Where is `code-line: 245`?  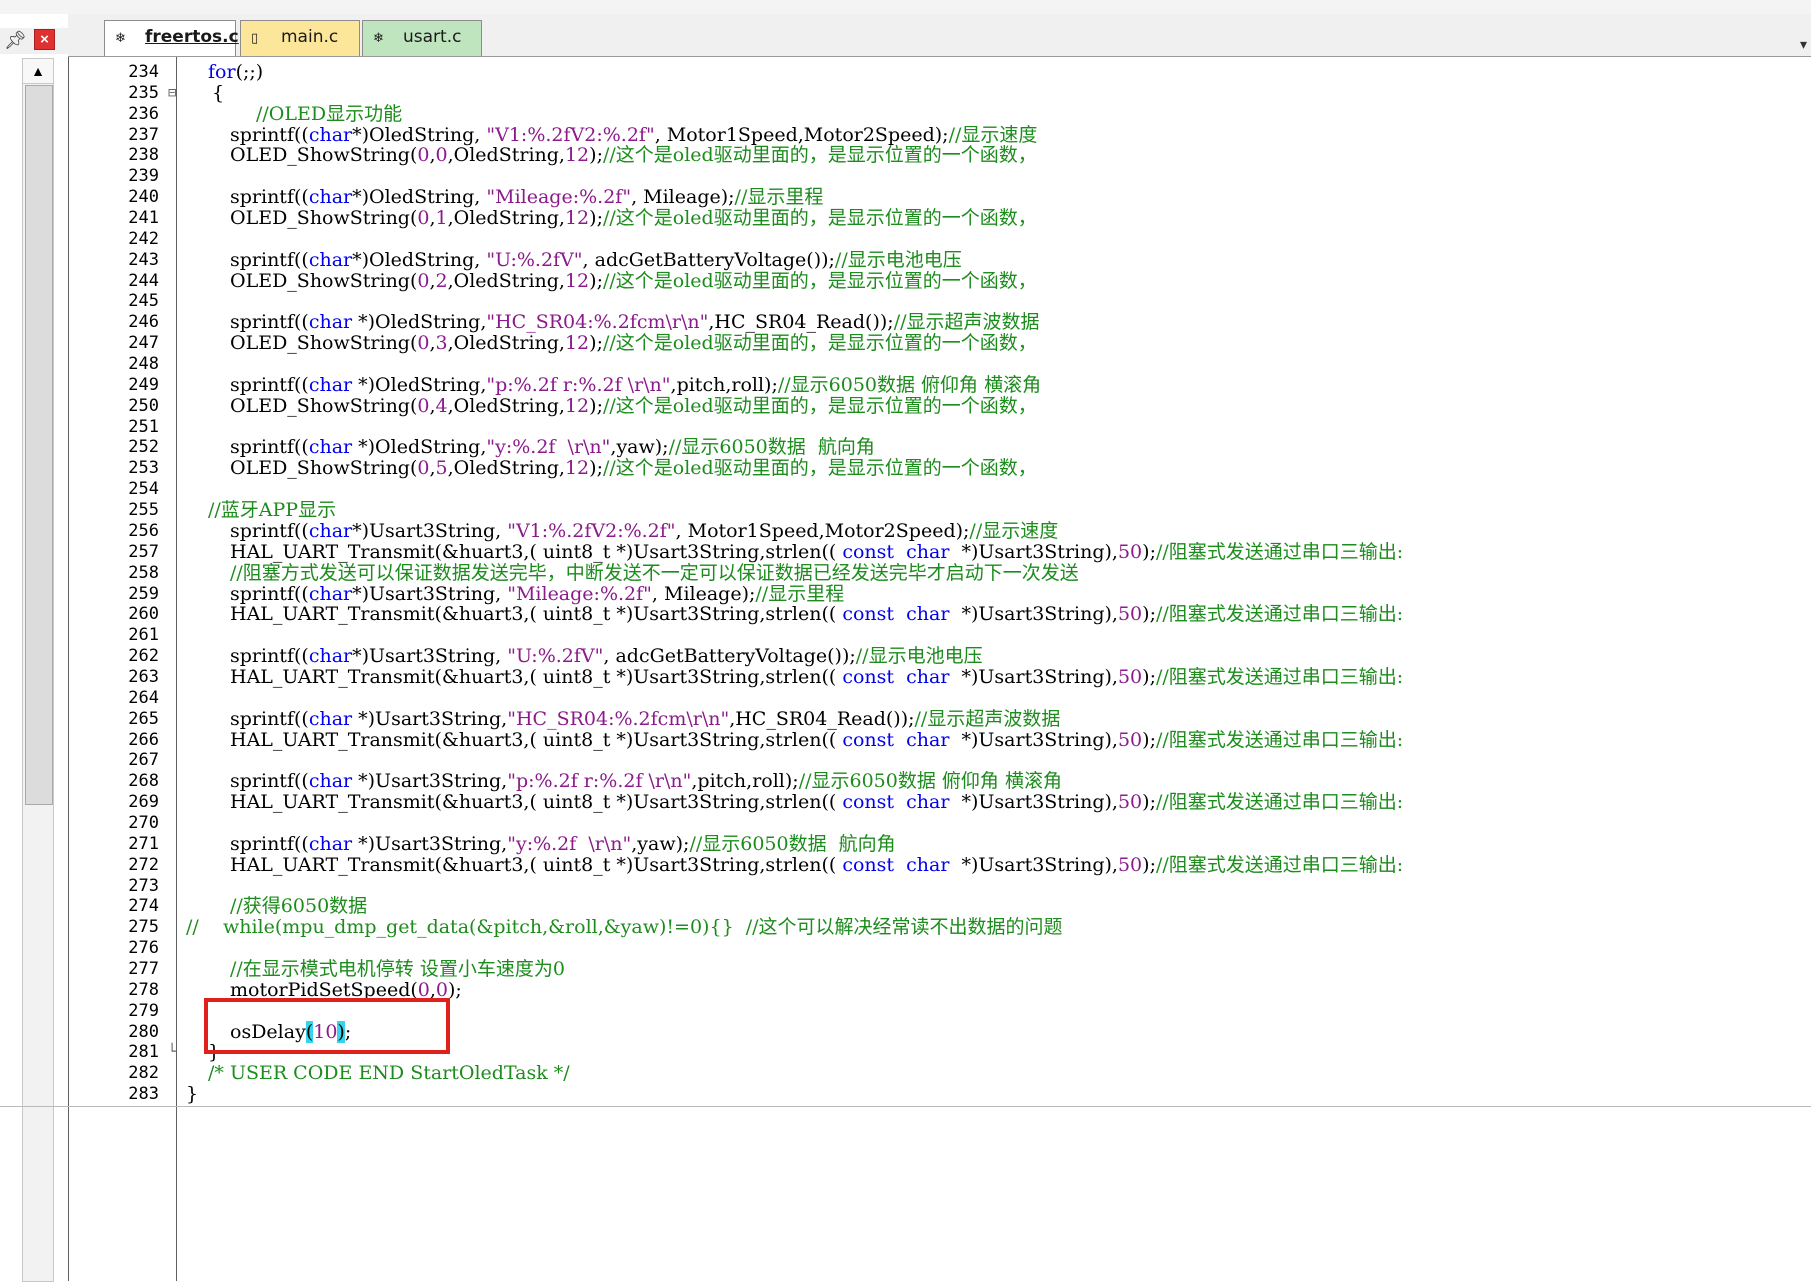
code-line: 245 is located at coordinates (939, 301).